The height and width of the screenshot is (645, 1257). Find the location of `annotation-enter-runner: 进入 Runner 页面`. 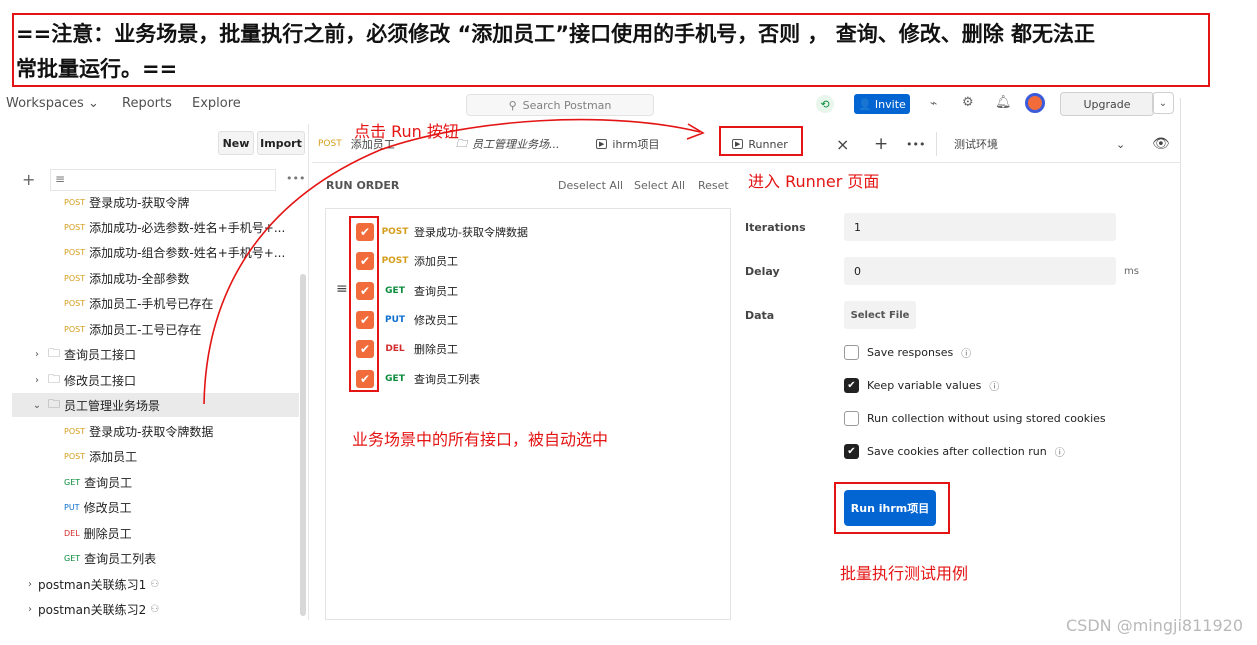

annotation-enter-runner: 进入 Runner 页面 is located at coordinates (814, 181).